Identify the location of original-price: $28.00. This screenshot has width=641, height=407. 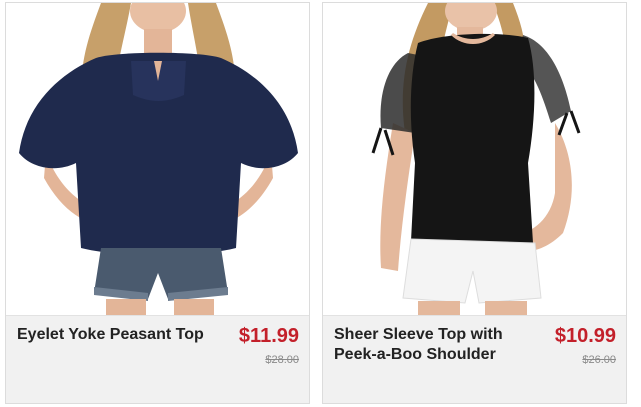
(282, 360).